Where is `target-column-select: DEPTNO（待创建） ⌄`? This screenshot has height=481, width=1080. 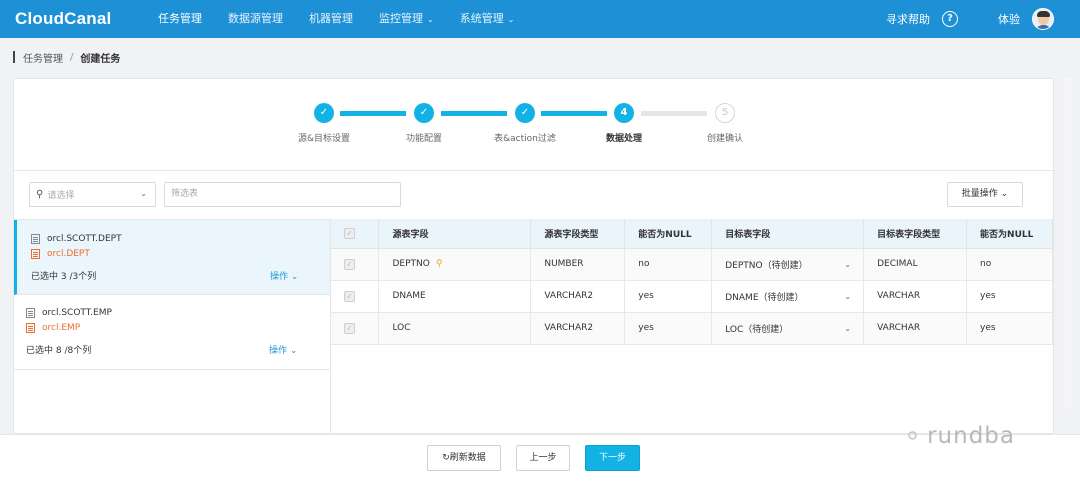
target-column-select: DEPTNO（待创建） ⌄ is located at coordinates (788, 264).